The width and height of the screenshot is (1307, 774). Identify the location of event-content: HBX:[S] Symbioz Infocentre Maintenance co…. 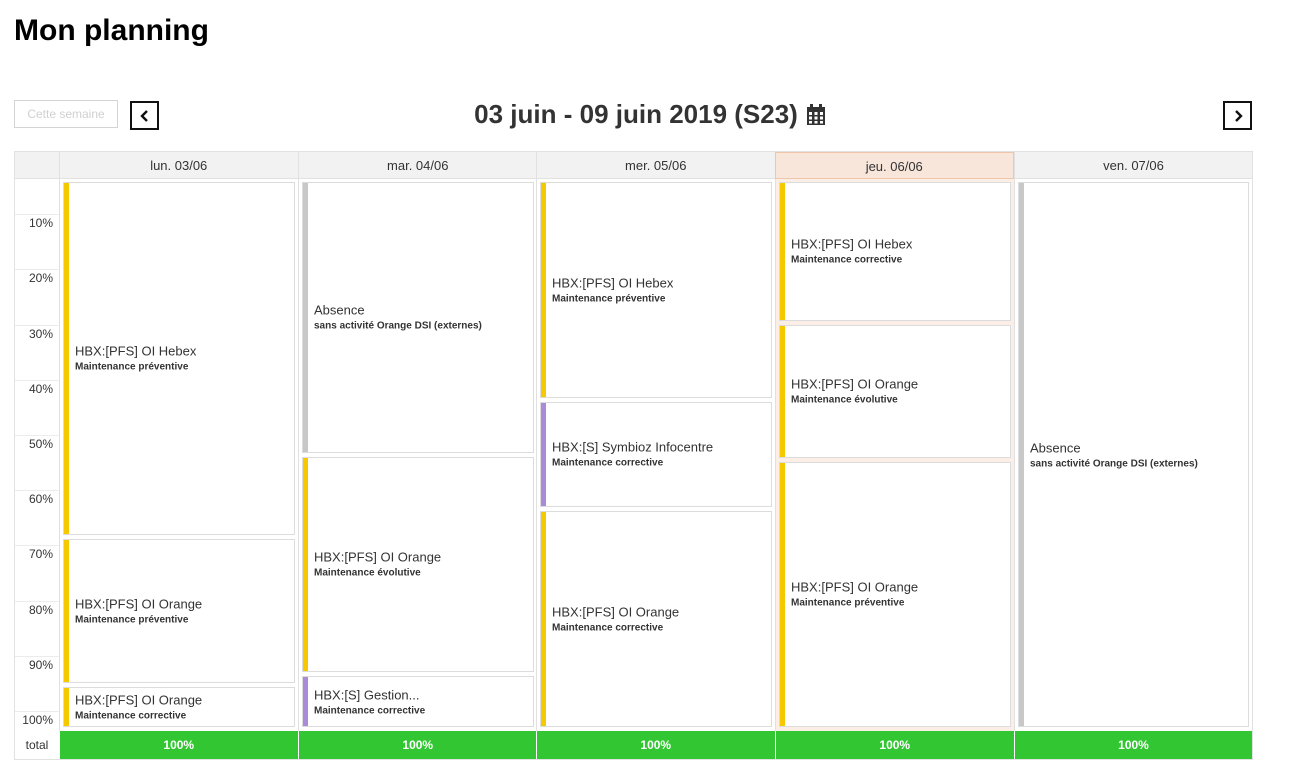
(659, 454).